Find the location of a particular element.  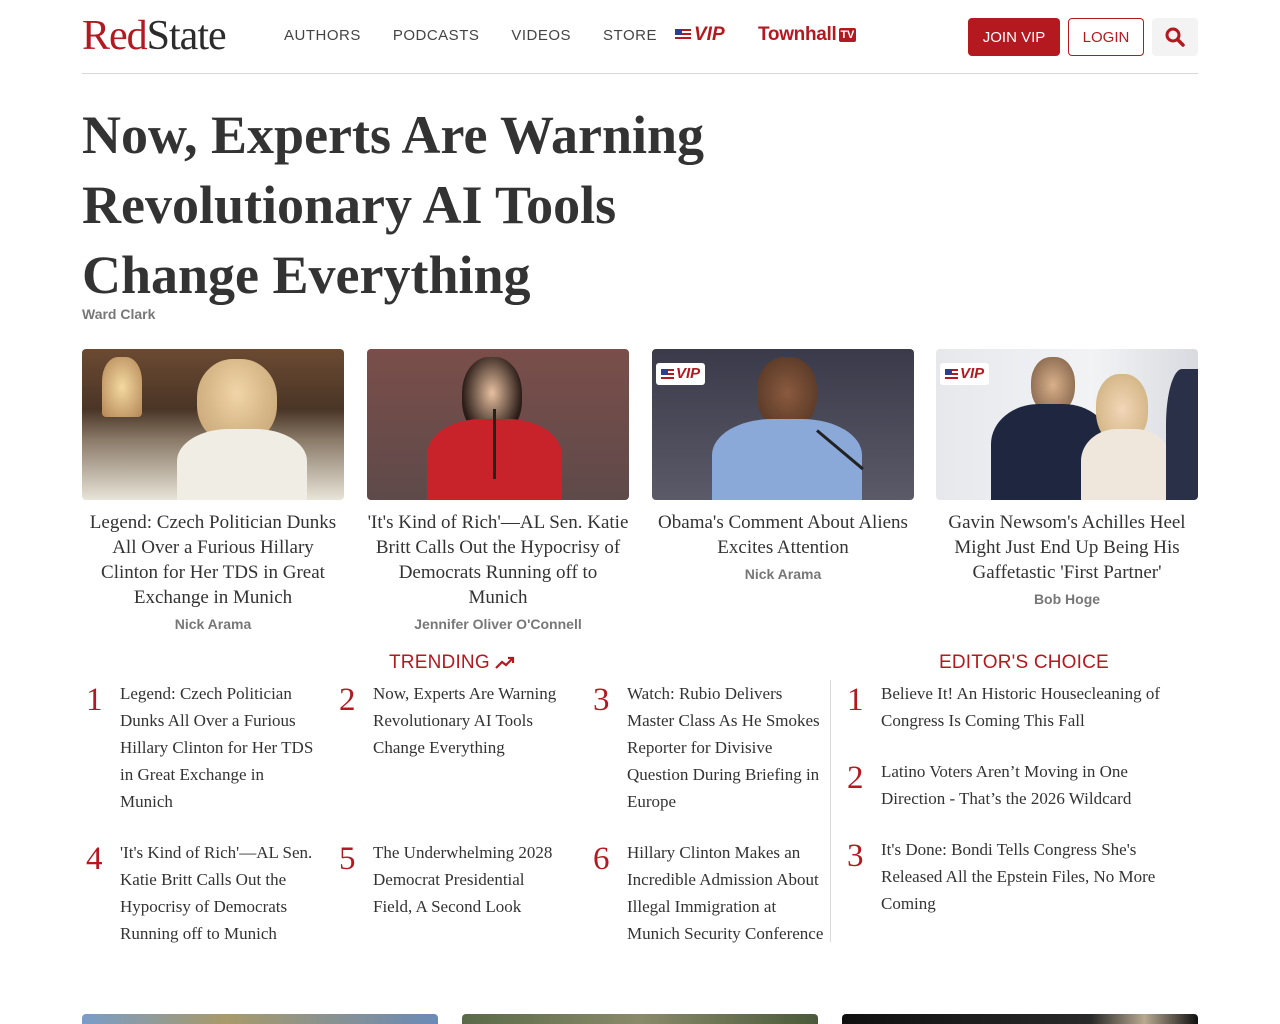

logo-red-part: Red is located at coordinates (115, 36).